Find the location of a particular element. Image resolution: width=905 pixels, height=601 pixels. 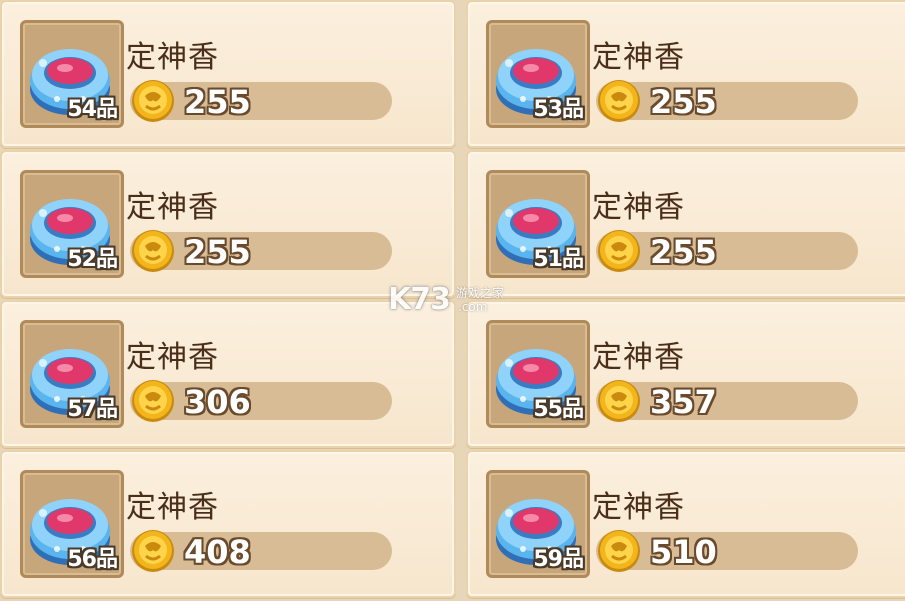

item-price: 510 is located at coordinates (683, 552).